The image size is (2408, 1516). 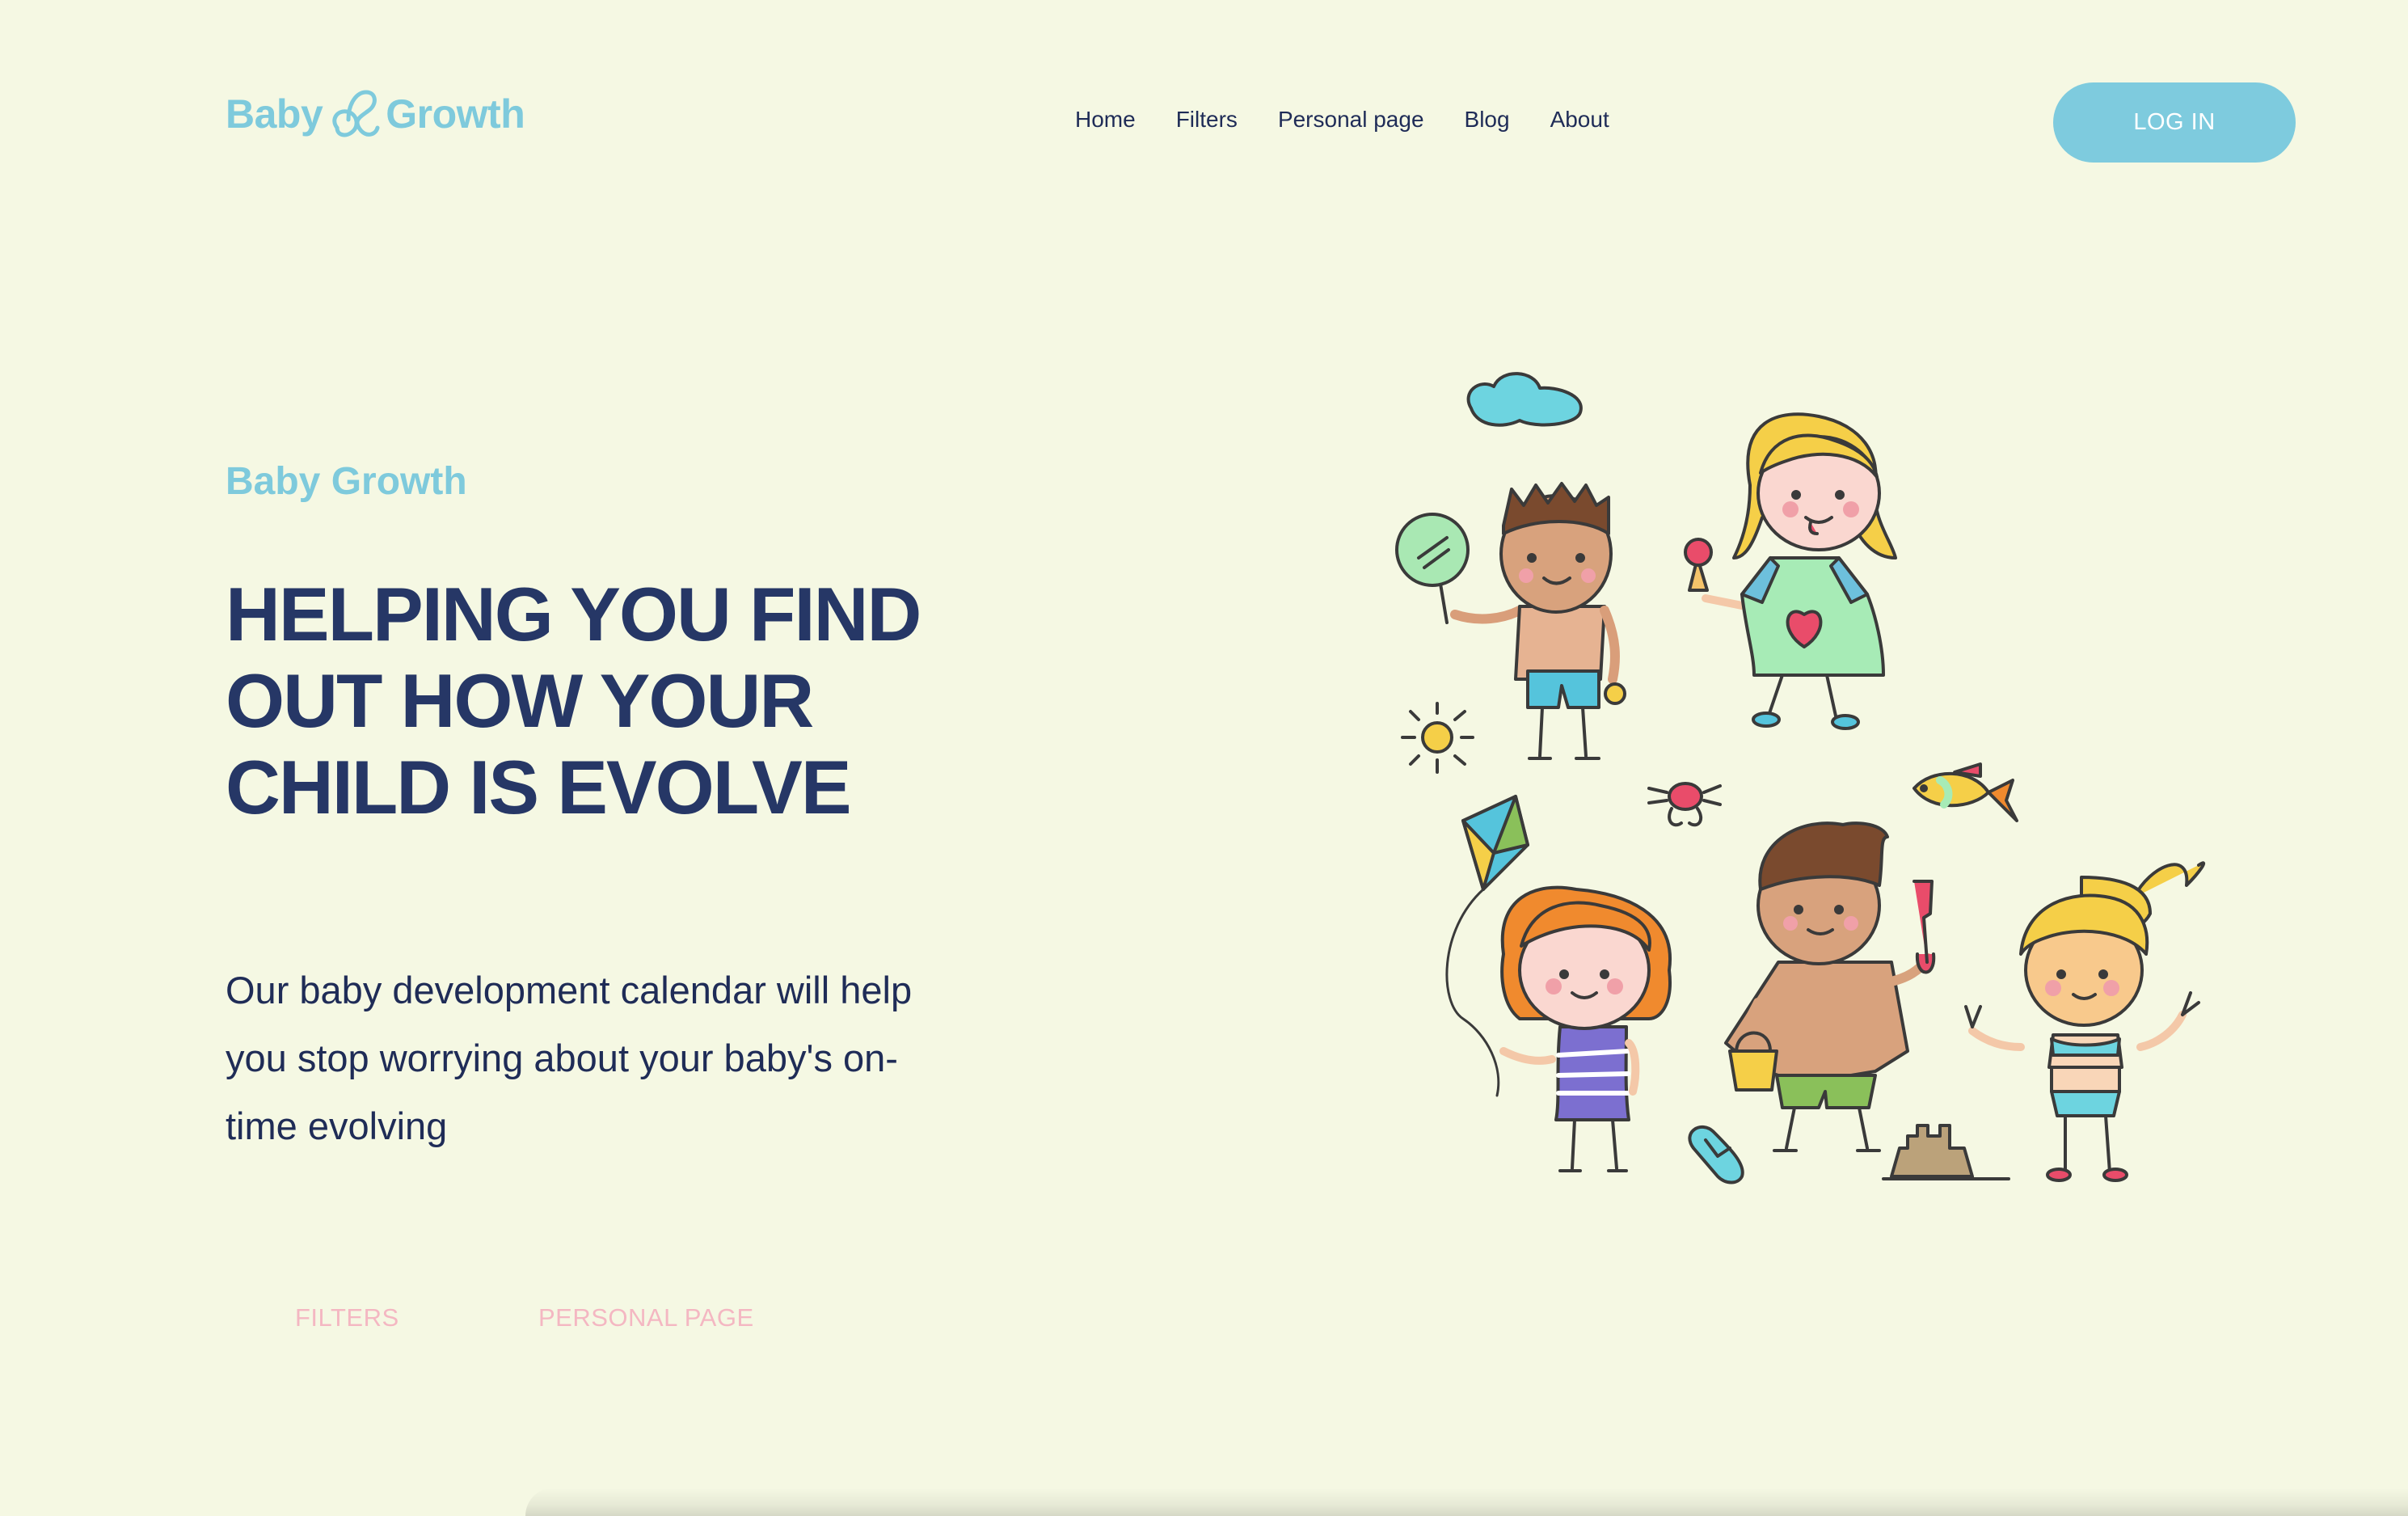 I want to click on filters-button: FILTERS, so click(x=347, y=1317).